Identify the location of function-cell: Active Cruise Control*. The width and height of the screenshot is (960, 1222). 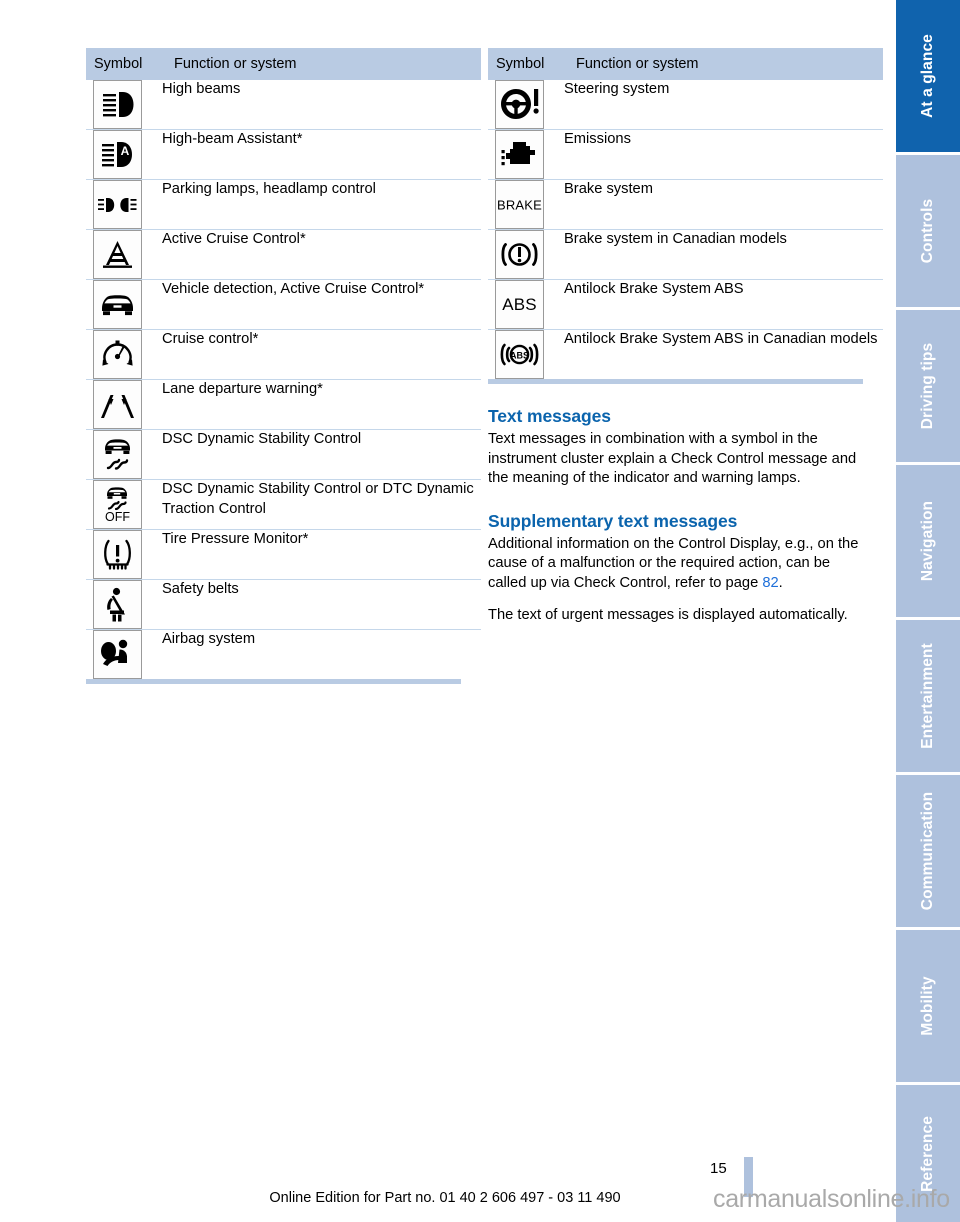
(321, 254).